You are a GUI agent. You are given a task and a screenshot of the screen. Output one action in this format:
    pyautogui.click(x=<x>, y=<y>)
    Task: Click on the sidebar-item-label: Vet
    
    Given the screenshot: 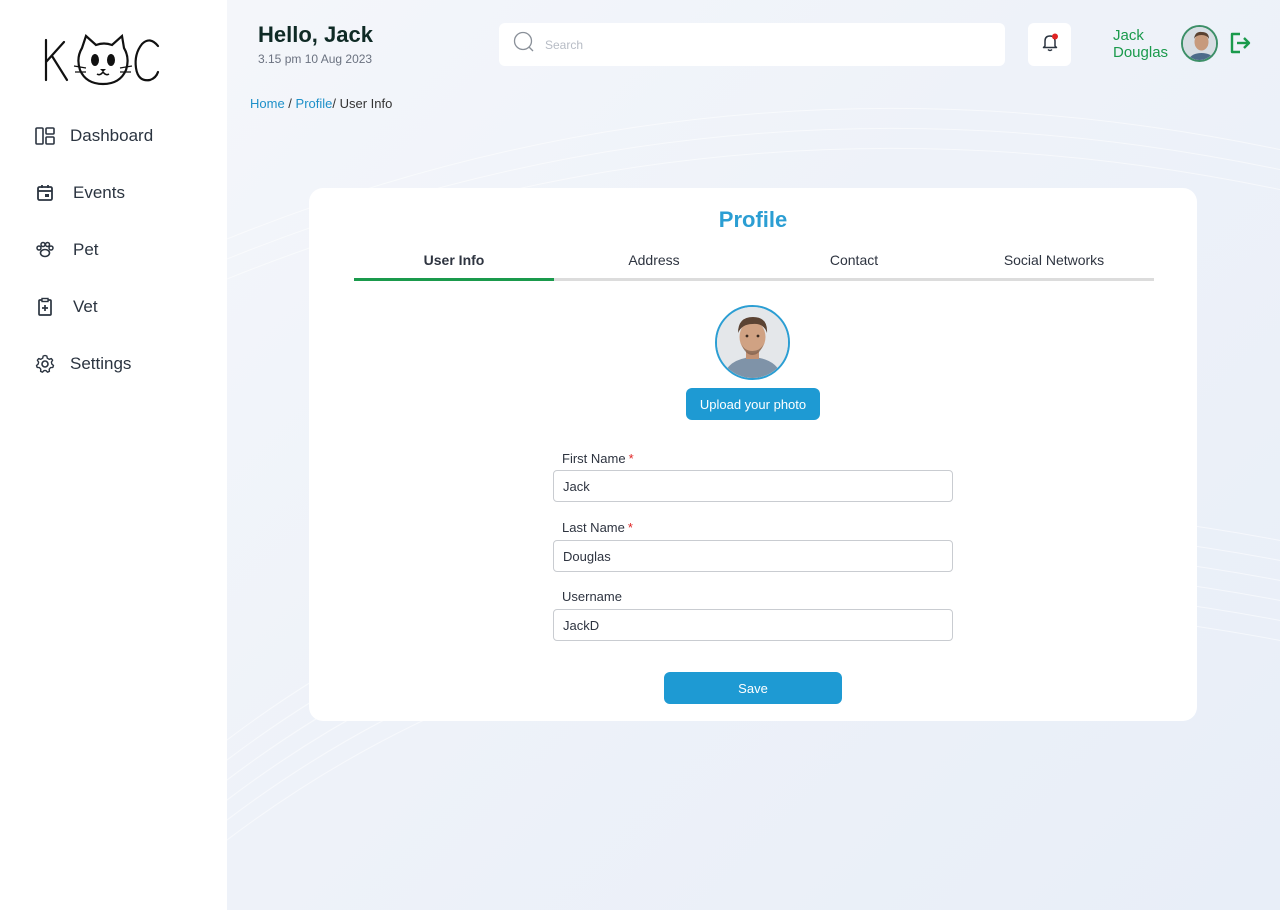 What is the action you would take?
    pyautogui.click(x=85, y=306)
    